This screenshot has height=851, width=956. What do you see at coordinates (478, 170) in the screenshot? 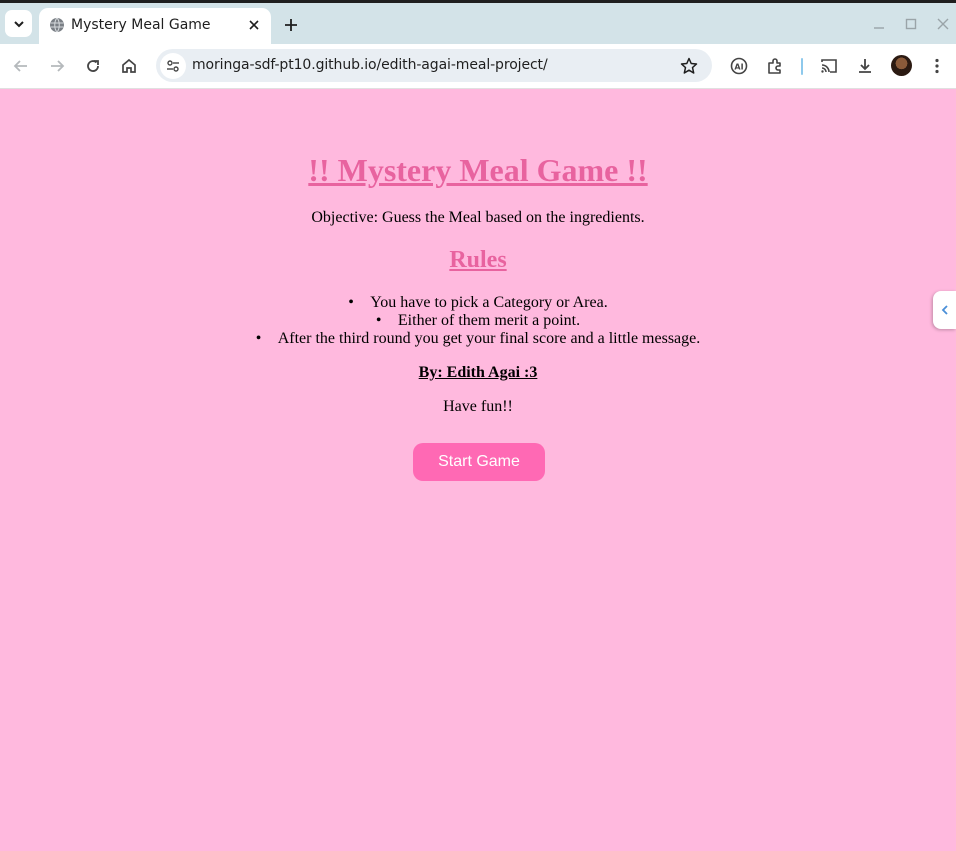
I see `page-title: !! Mystery Meal Game !!` at bounding box center [478, 170].